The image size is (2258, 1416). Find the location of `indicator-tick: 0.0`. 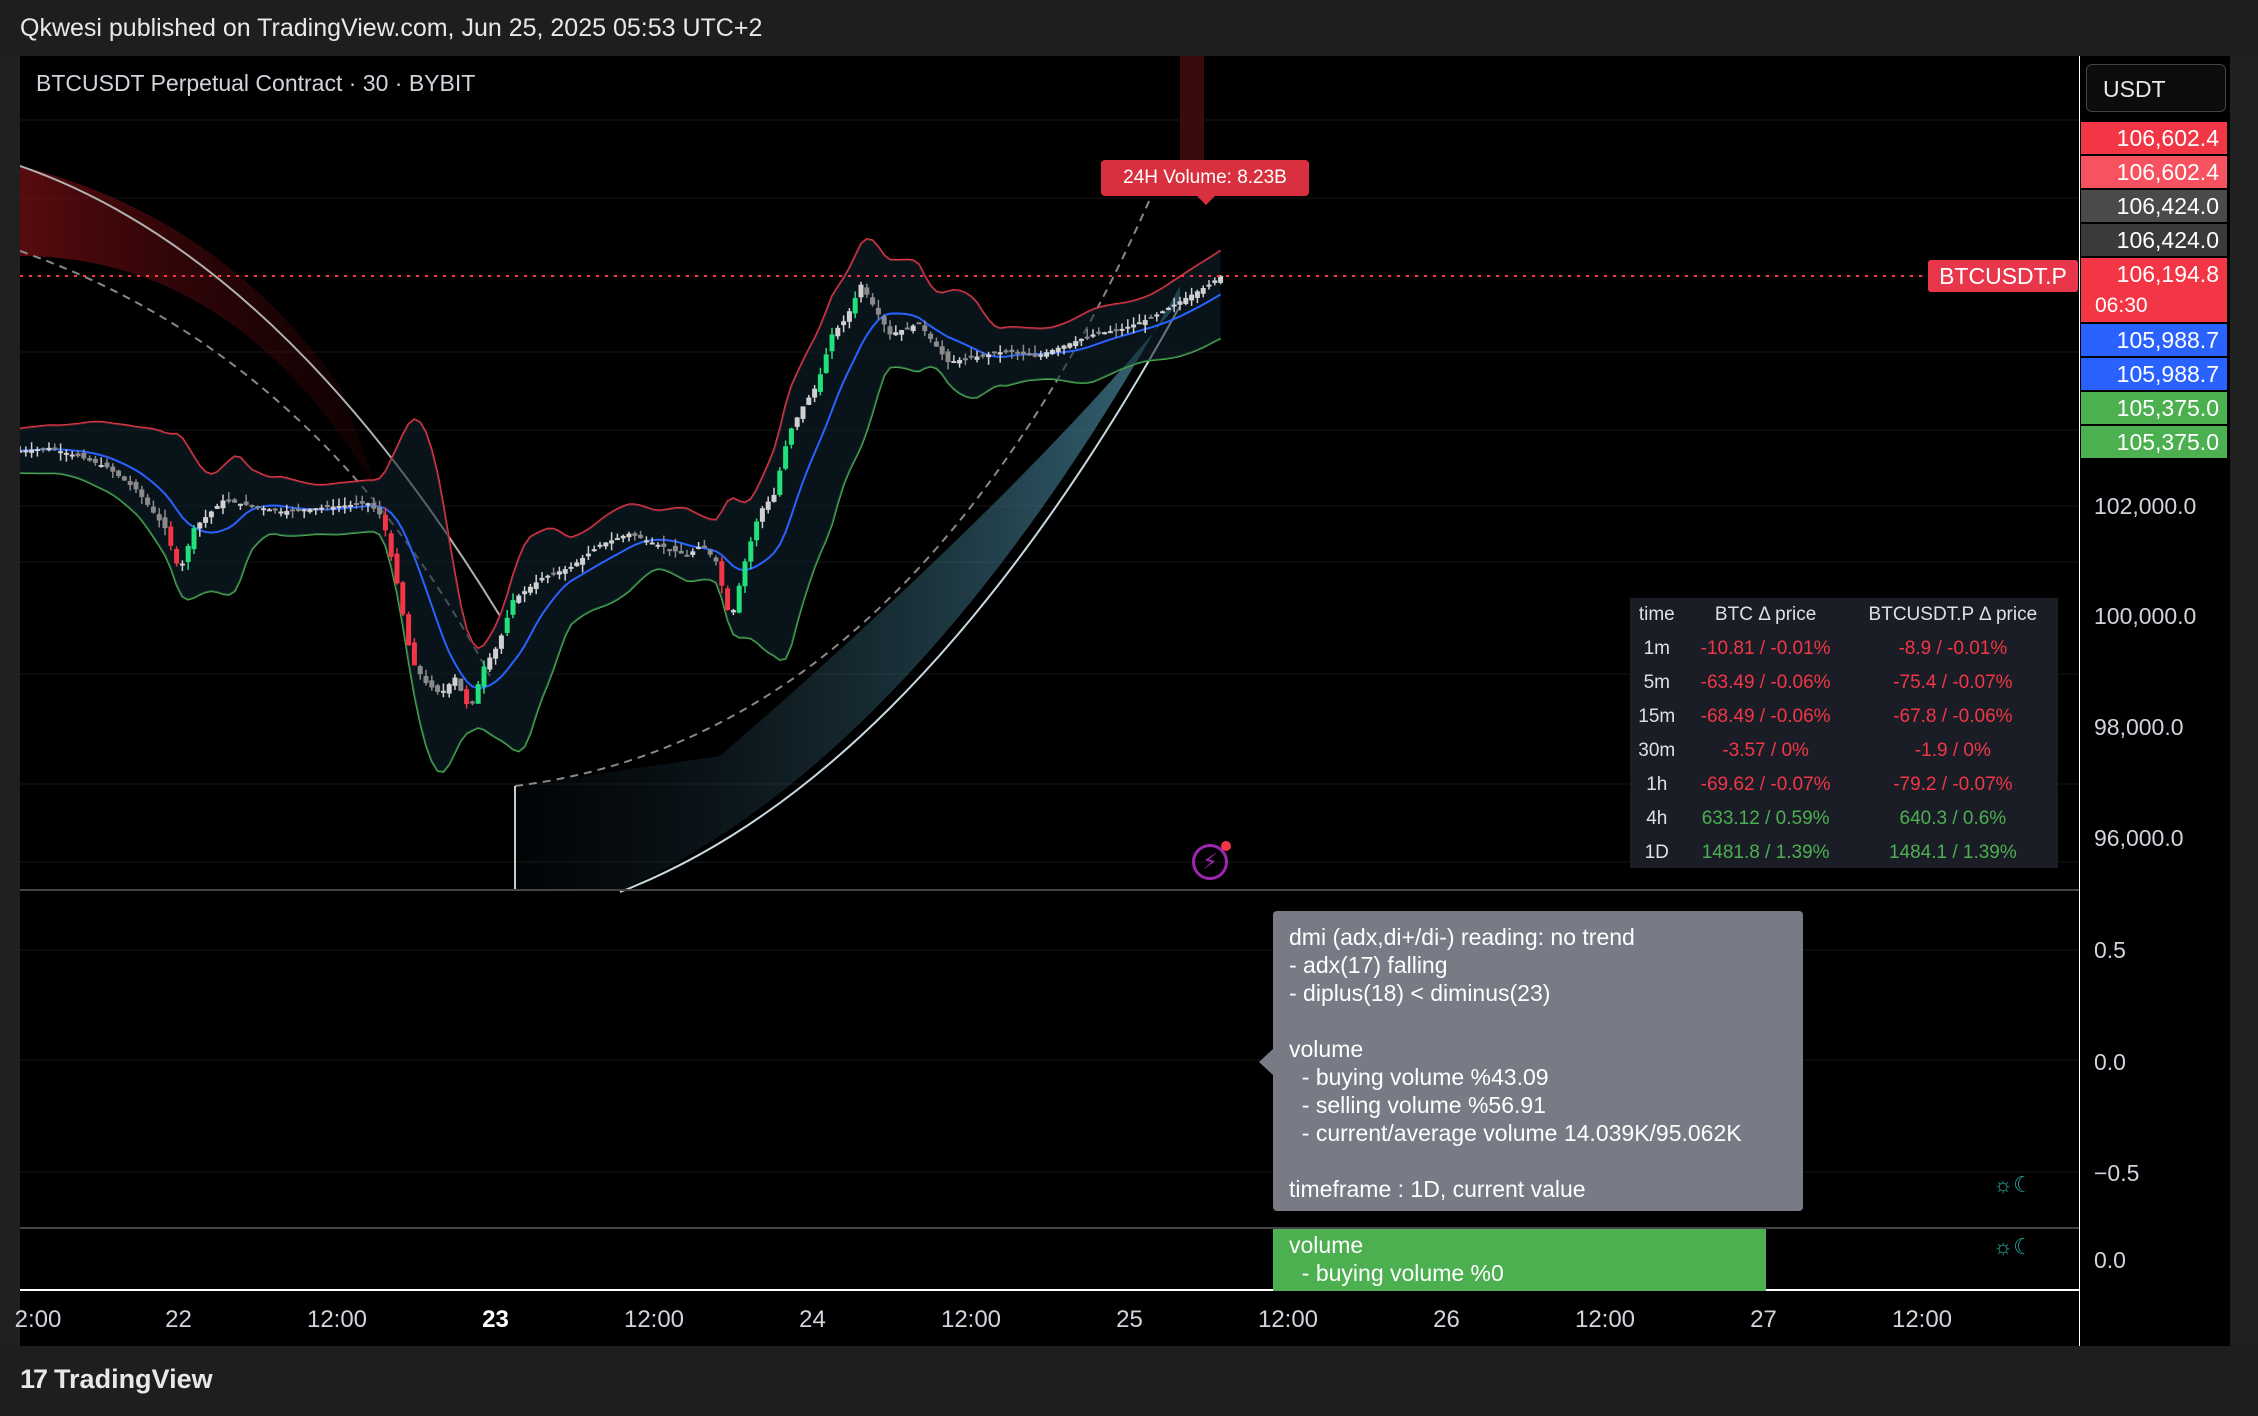

indicator-tick: 0.0 is located at coordinates (2110, 1260).